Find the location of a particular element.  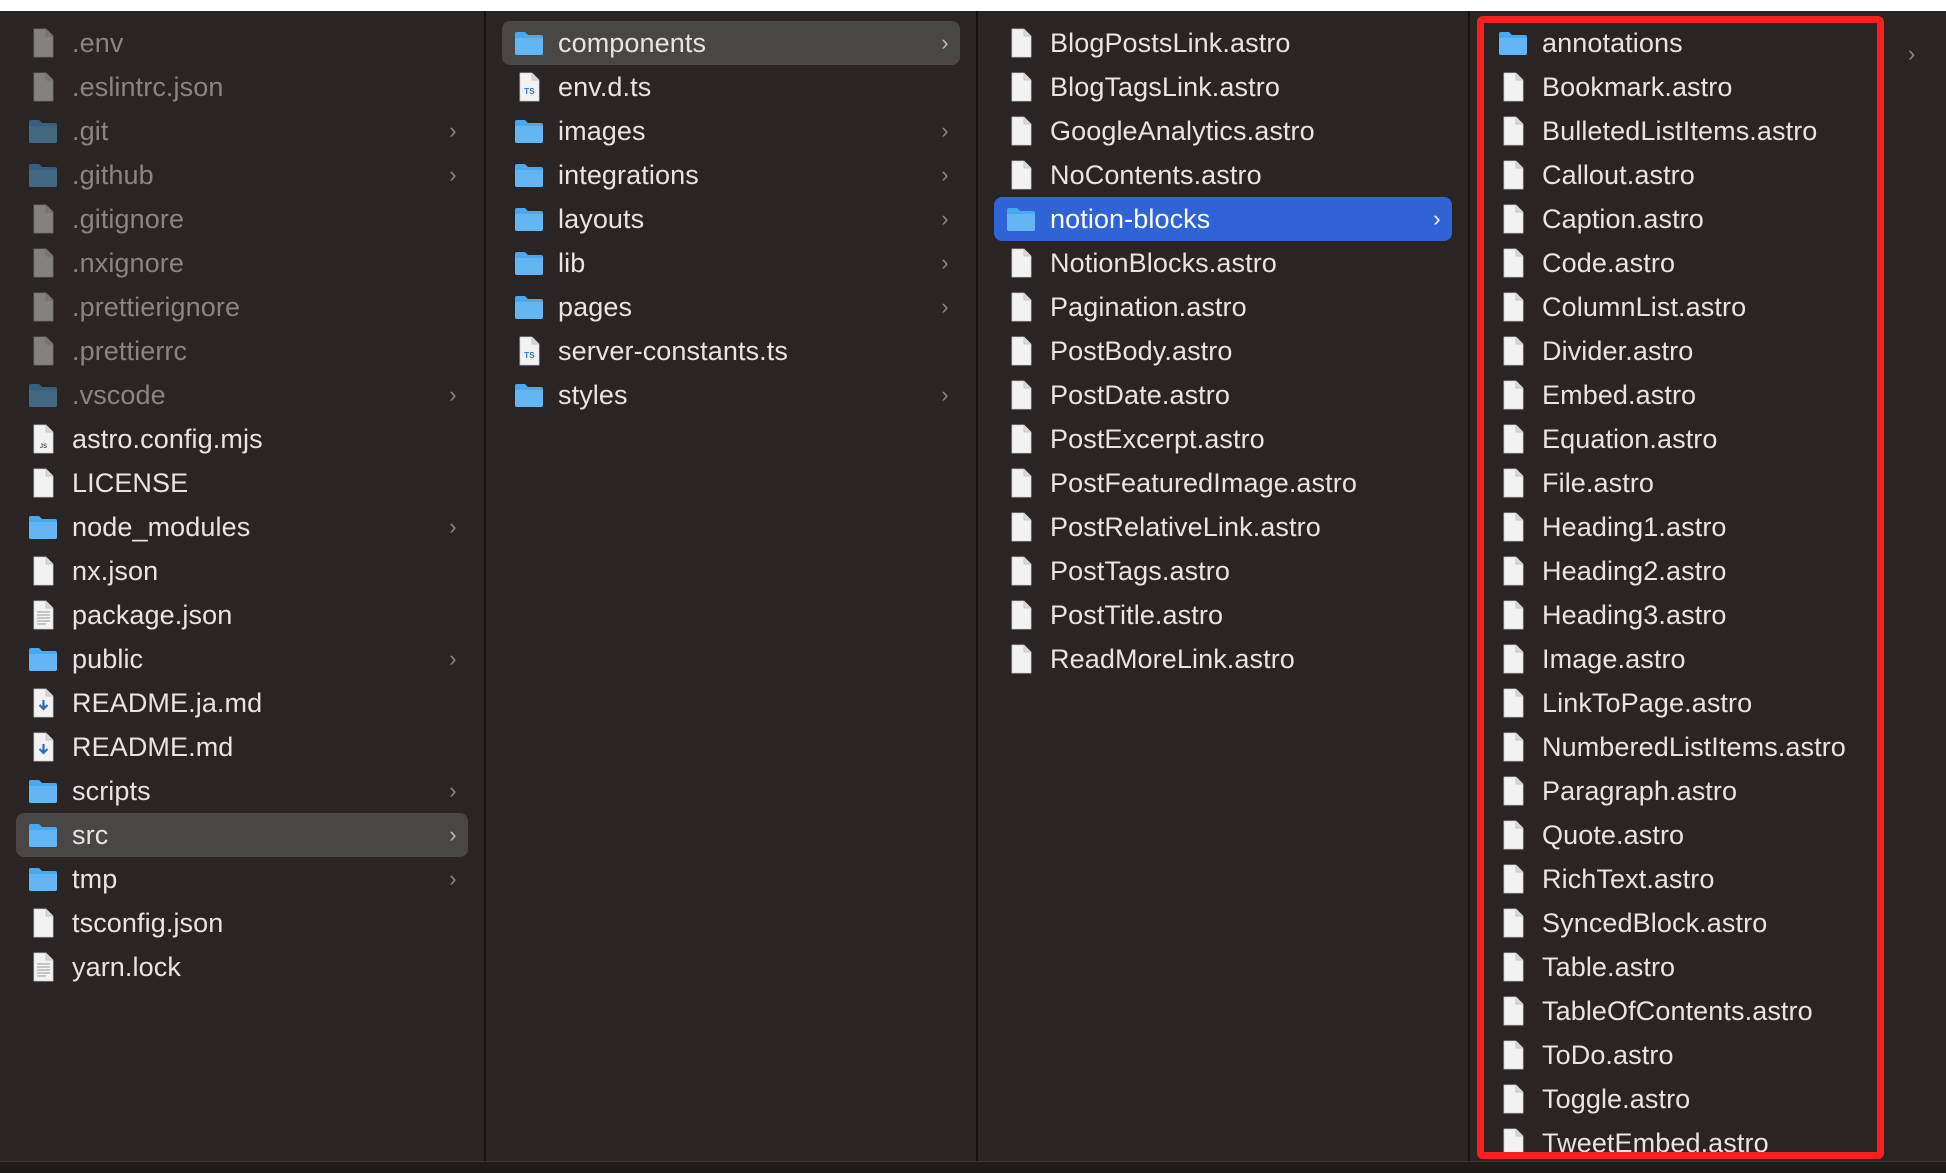

folder-item-src: src › is located at coordinates (242, 835).